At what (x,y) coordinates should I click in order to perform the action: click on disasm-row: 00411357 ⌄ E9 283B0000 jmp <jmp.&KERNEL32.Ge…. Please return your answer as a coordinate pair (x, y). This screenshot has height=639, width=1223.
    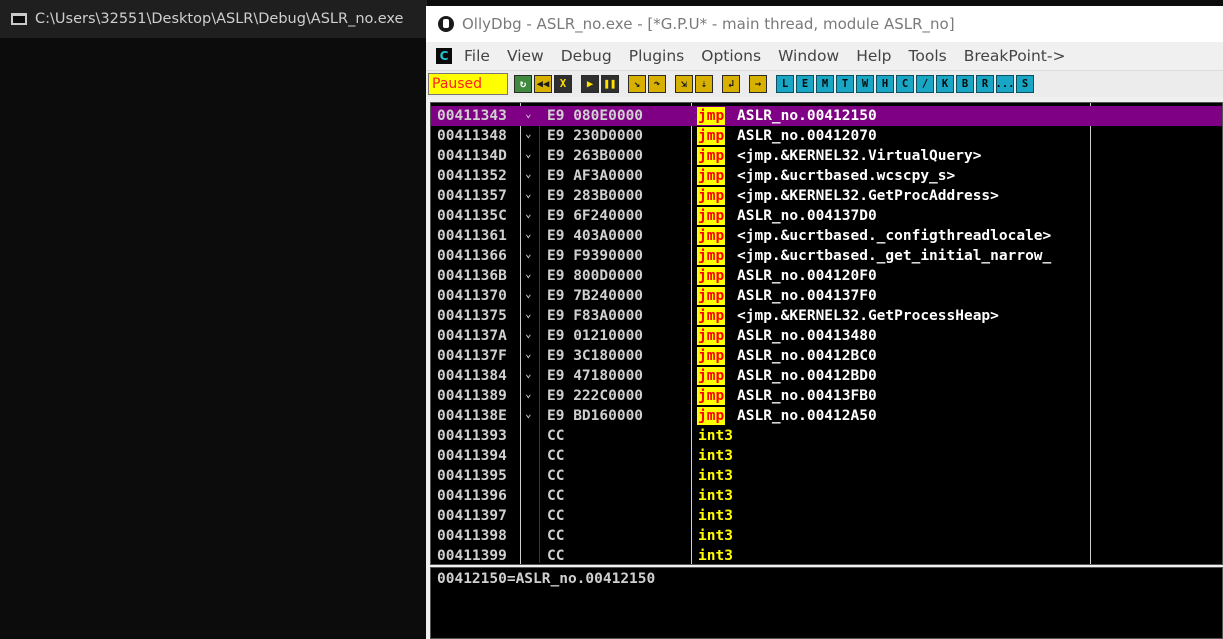
    Looking at the image, I should click on (826, 196).